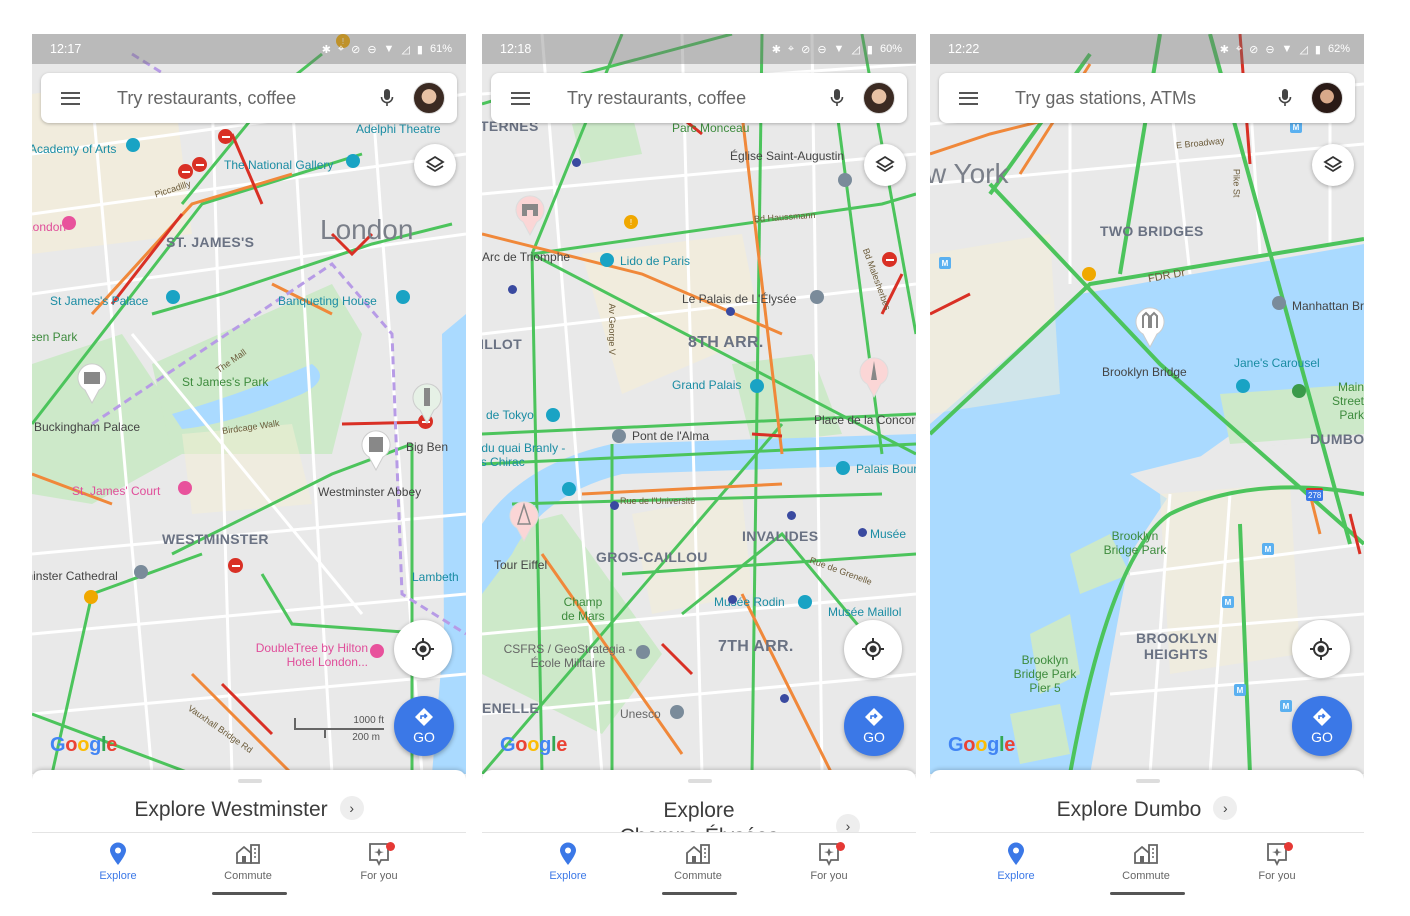  What do you see at coordinates (568, 656) in the screenshot?
I see `map-label-poi: CSFRS / GeoStrategia - École Militaire` at bounding box center [568, 656].